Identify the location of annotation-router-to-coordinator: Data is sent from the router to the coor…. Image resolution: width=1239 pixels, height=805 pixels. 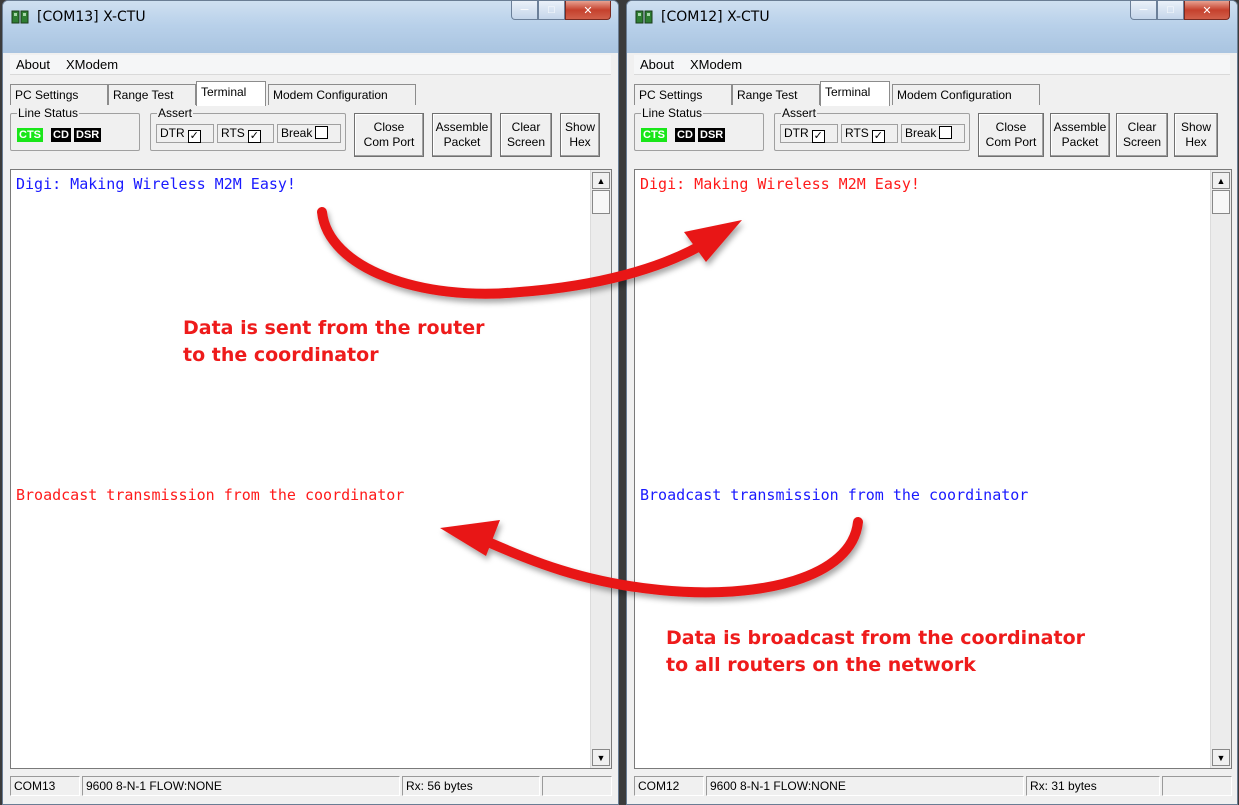
(333, 342).